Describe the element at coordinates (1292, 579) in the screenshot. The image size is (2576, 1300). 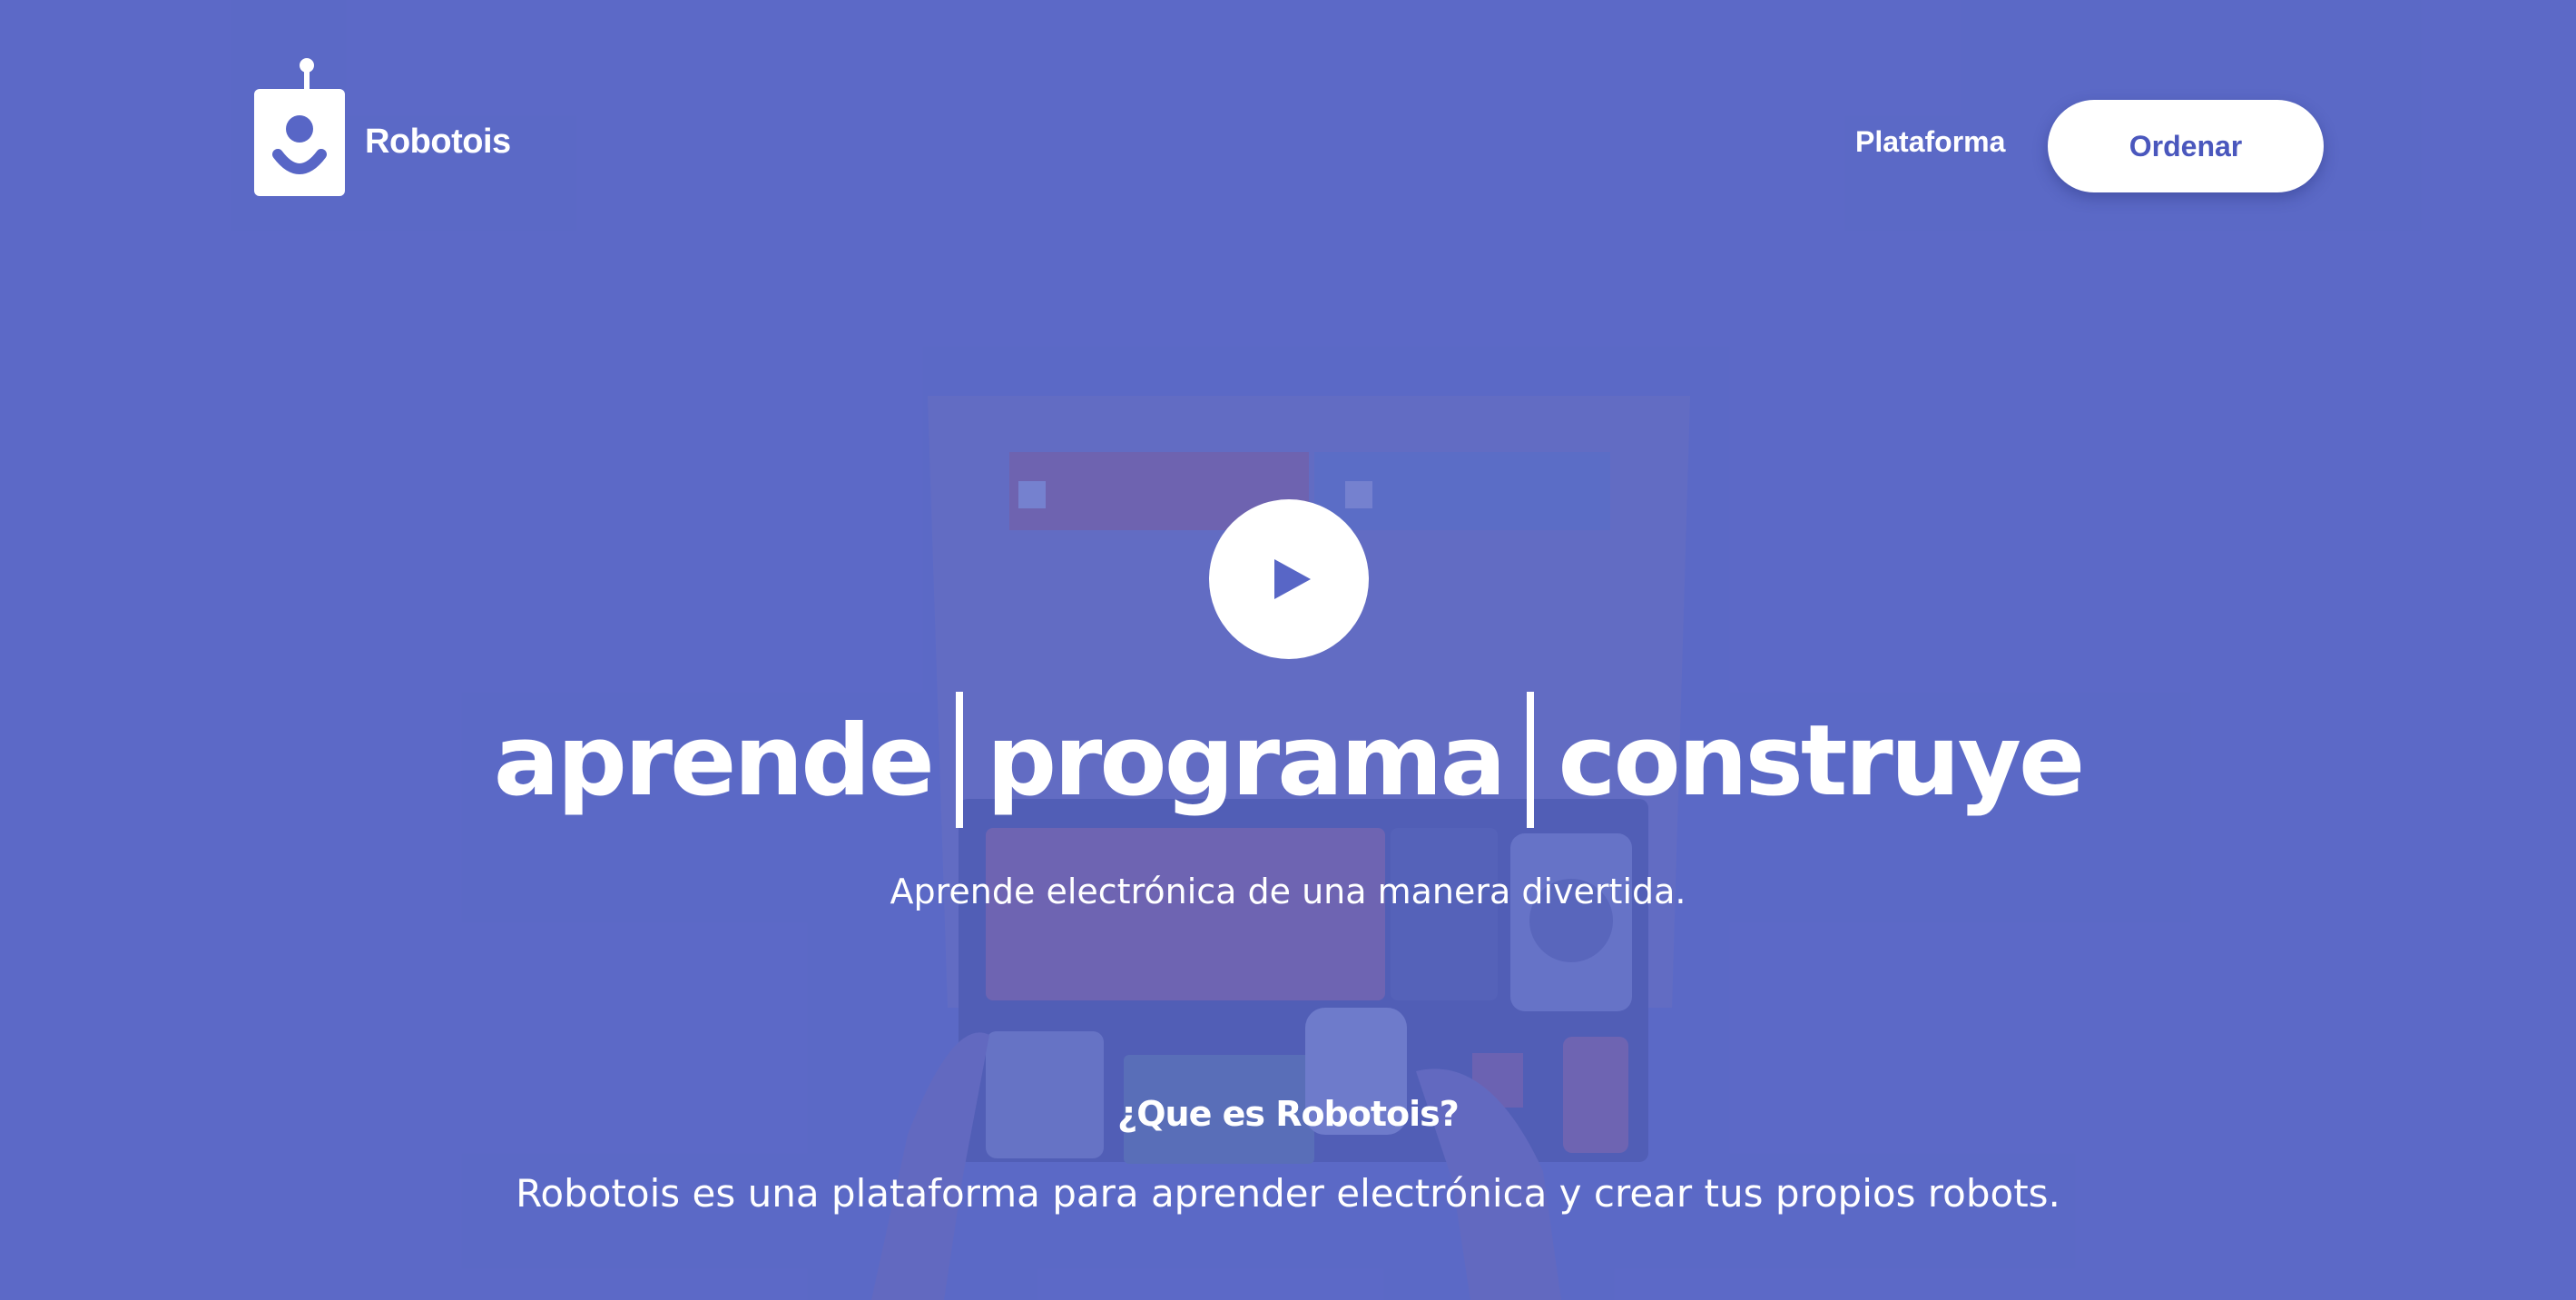
I see `play-icon` at that location.